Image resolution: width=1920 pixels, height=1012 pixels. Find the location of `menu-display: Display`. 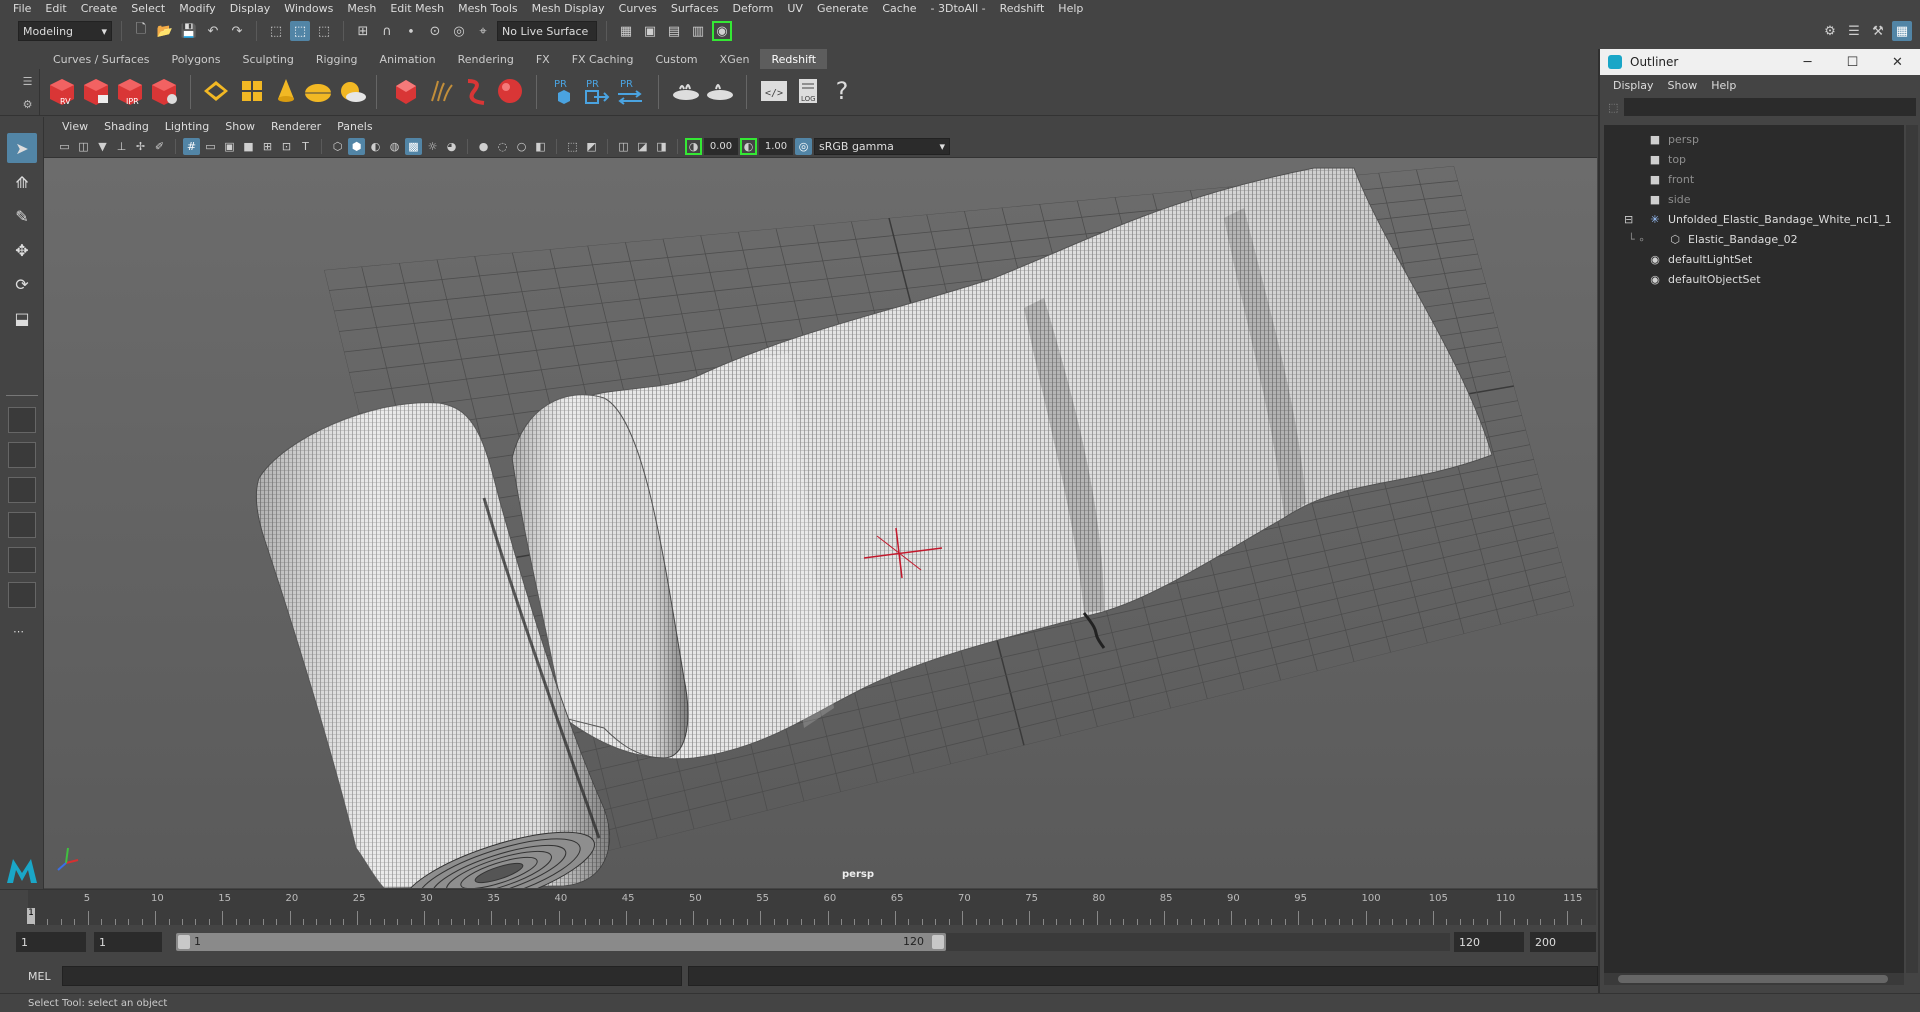

menu-display: Display is located at coordinates (250, 8).